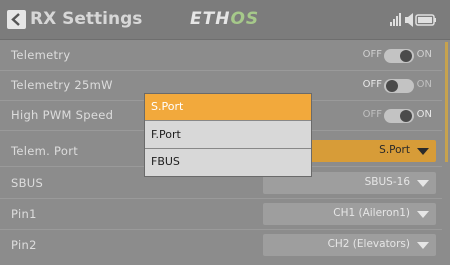  Describe the element at coordinates (395, 19) in the screenshot. I see `signal-icon` at that location.